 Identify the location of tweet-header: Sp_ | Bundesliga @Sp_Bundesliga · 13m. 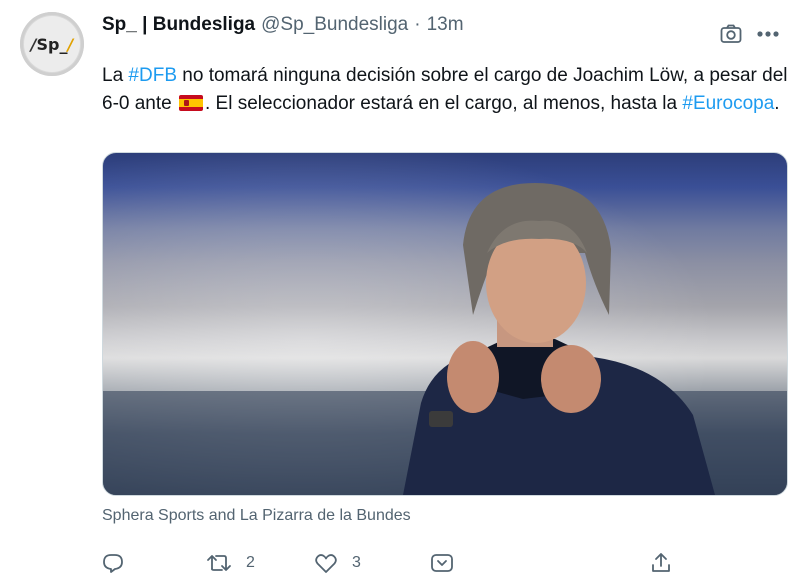
(283, 25).